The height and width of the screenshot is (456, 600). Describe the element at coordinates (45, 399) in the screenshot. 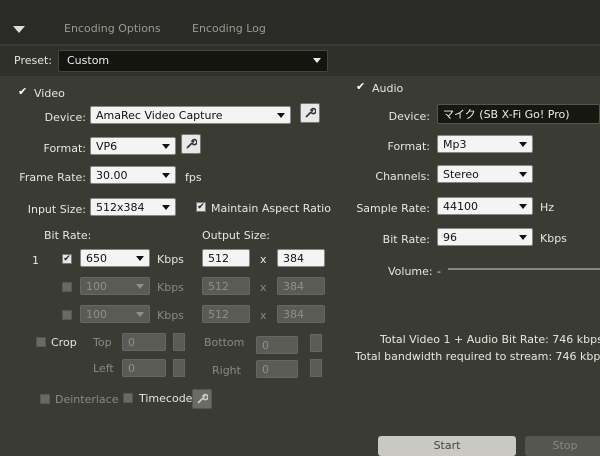

I see `deinterlace-checkbox` at that location.